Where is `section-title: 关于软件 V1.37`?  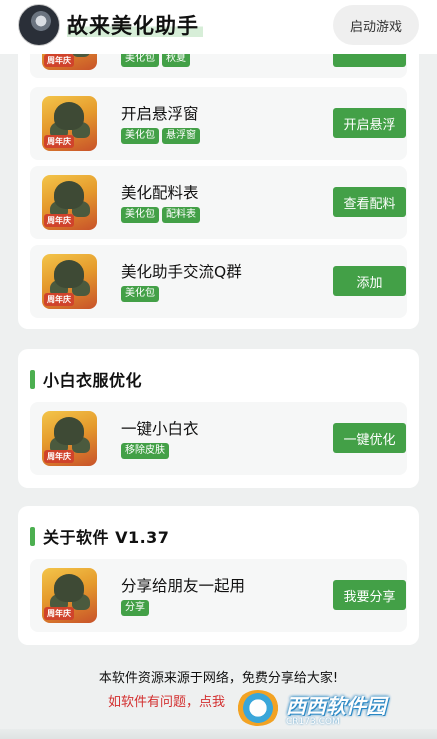 section-title: 关于软件 V1.37 is located at coordinates (106, 537).